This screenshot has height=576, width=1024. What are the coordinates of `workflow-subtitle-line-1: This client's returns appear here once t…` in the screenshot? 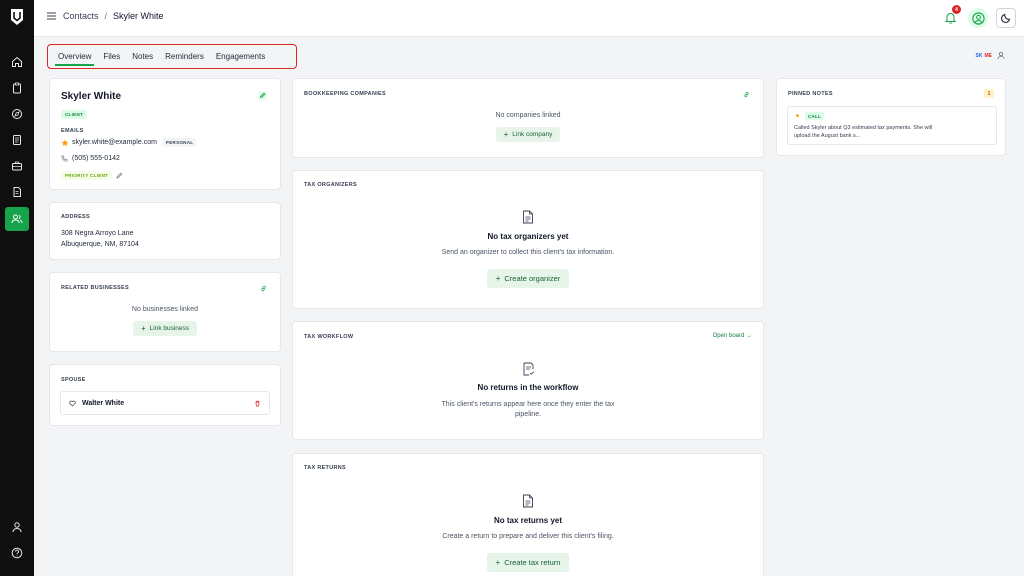 It's located at (528, 404).